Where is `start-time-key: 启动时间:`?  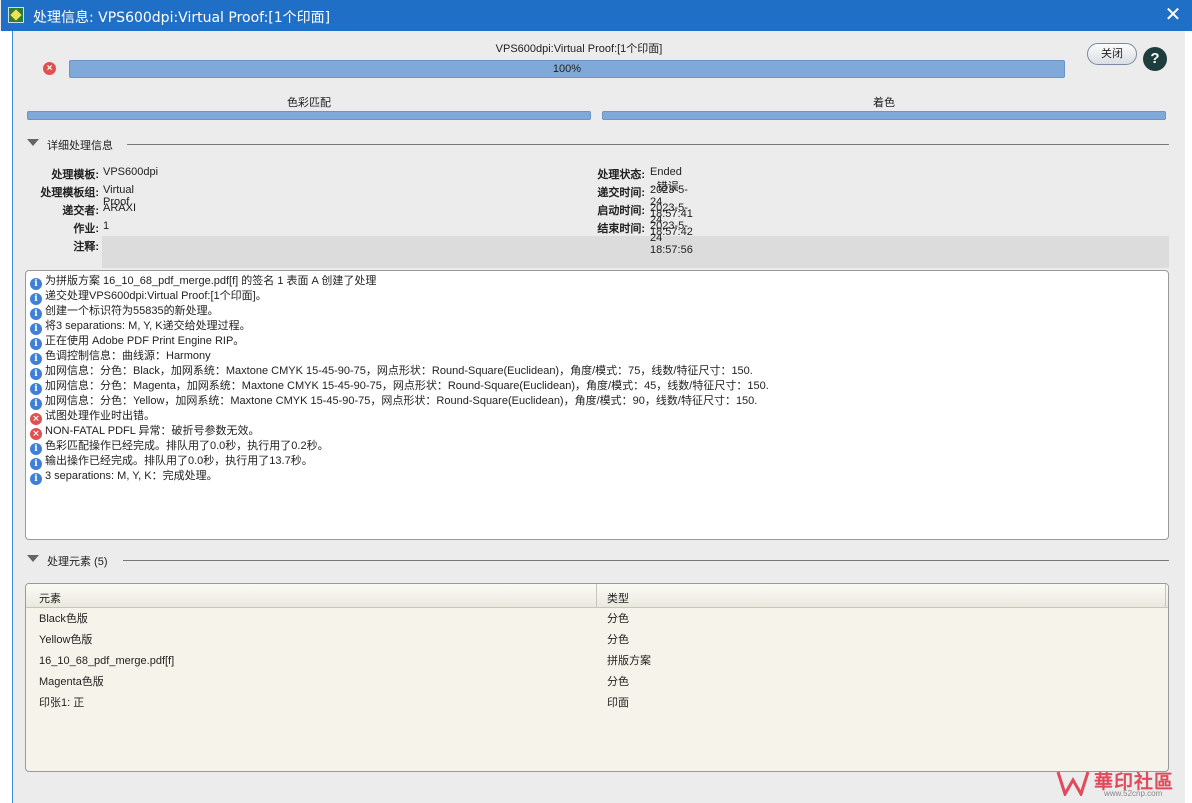 start-time-key: 启动时间: is located at coordinates (621, 211).